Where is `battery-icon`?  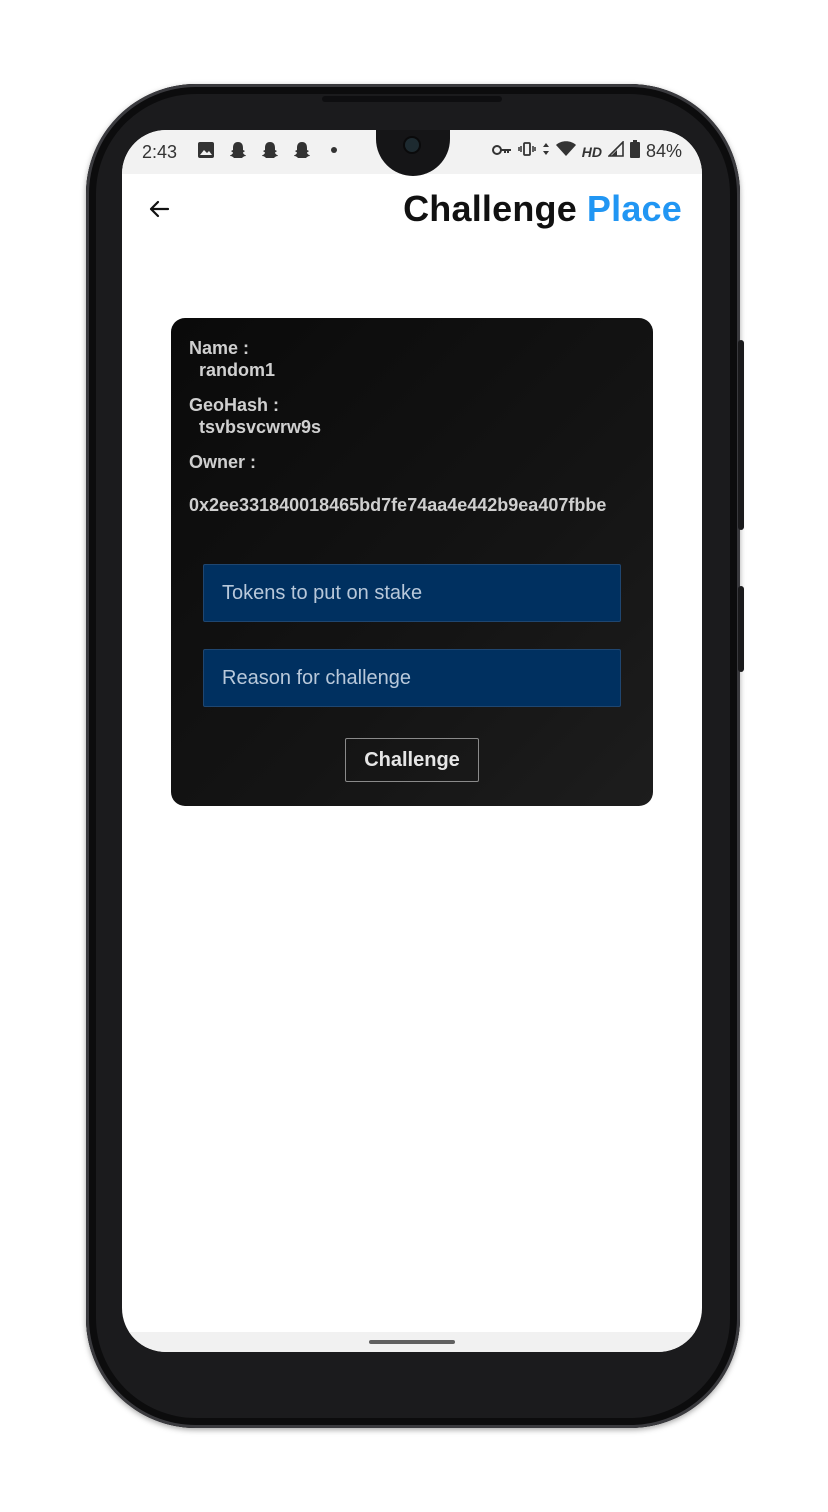 battery-icon is located at coordinates (634, 151).